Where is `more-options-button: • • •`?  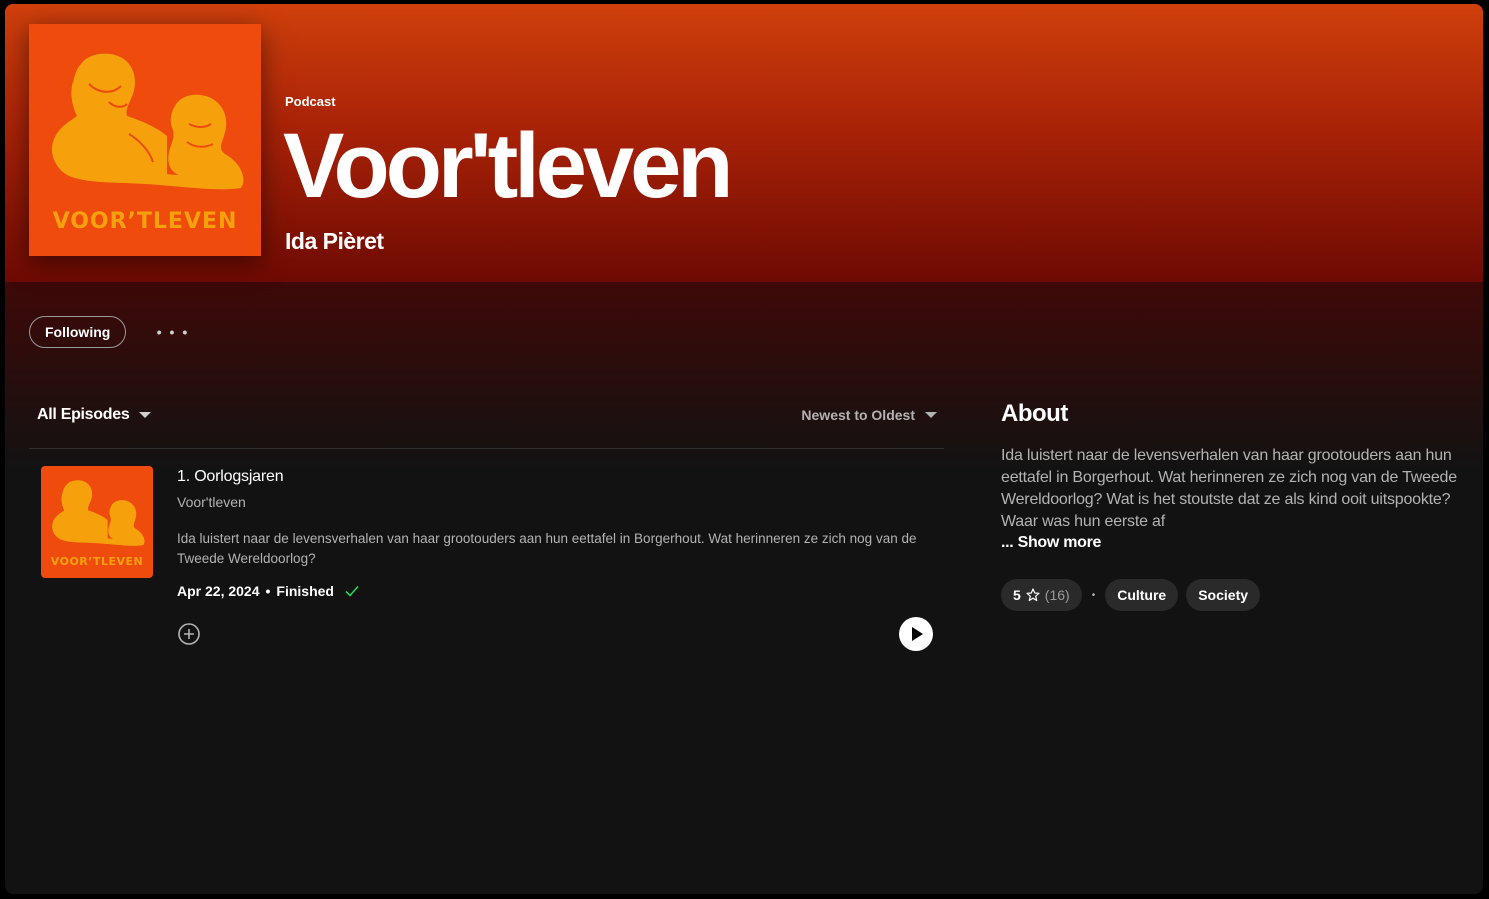
more-options-button: • • • is located at coordinates (173, 332).